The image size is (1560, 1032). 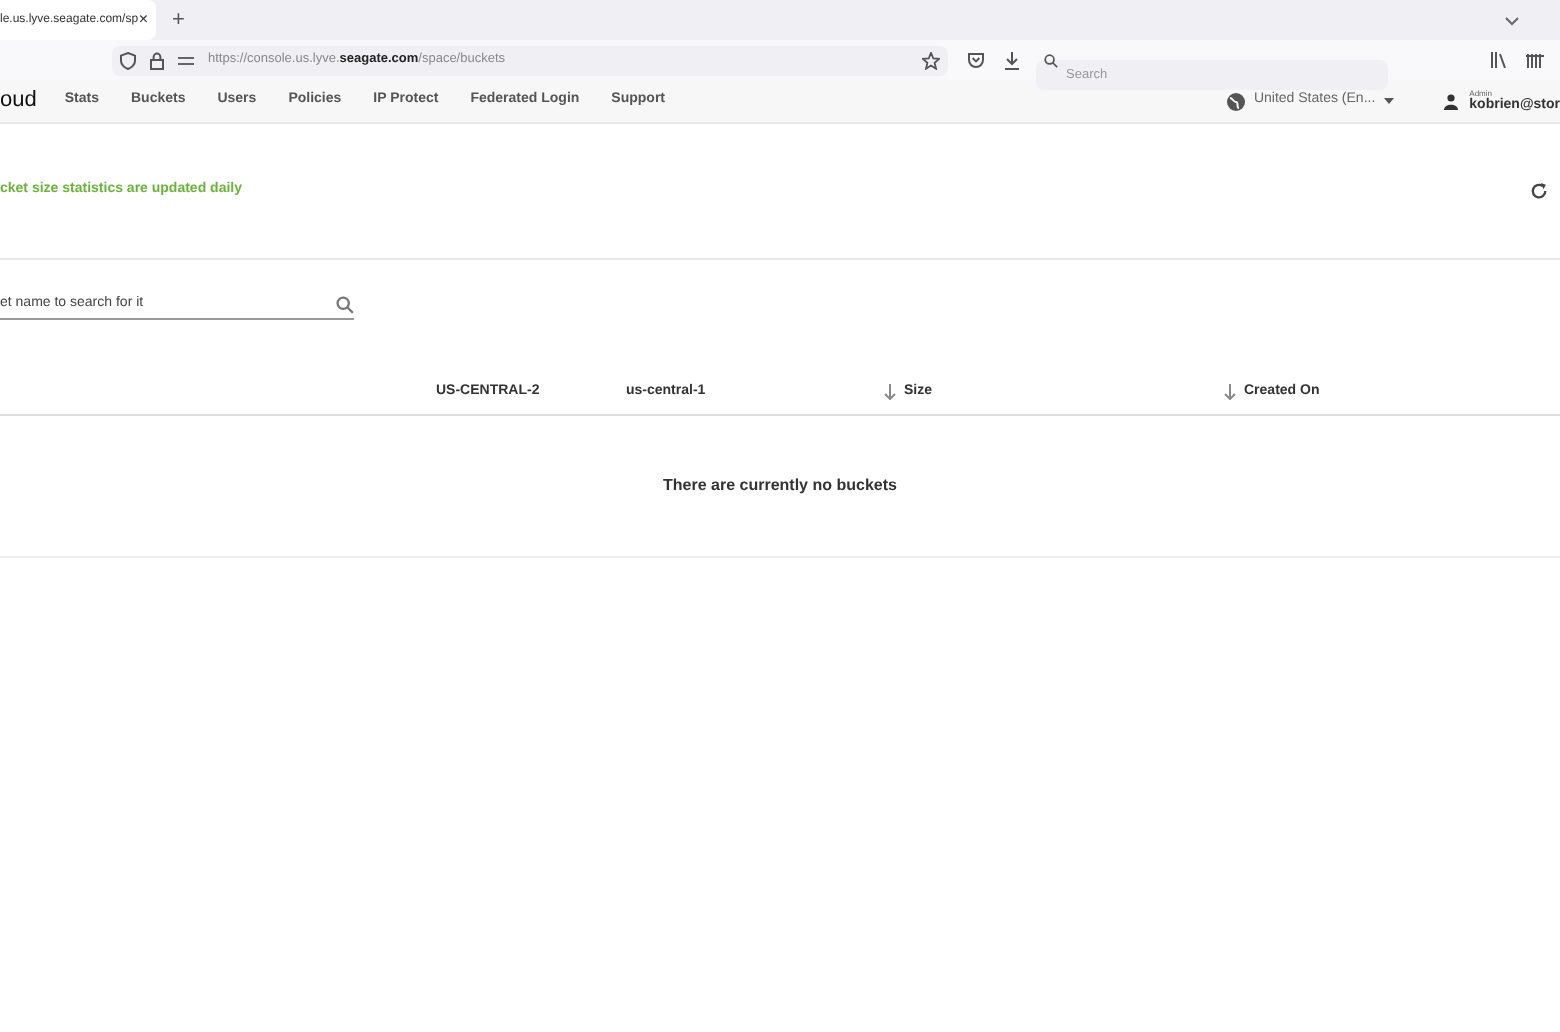 What do you see at coordinates (1388, 101) in the screenshot?
I see `caret-icon` at bounding box center [1388, 101].